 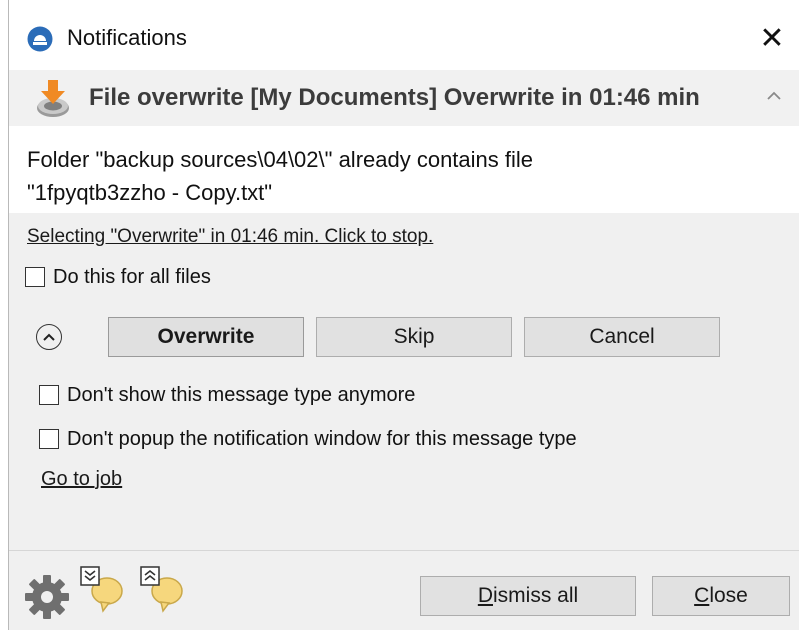 I want to click on collapse-notification-button, so click(x=774, y=96).